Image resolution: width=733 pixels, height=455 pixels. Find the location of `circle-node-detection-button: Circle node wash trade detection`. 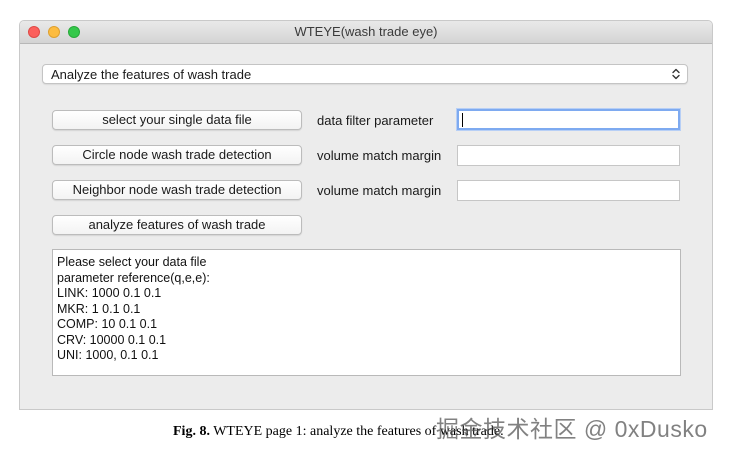

circle-node-detection-button: Circle node wash trade detection is located at coordinates (177, 155).